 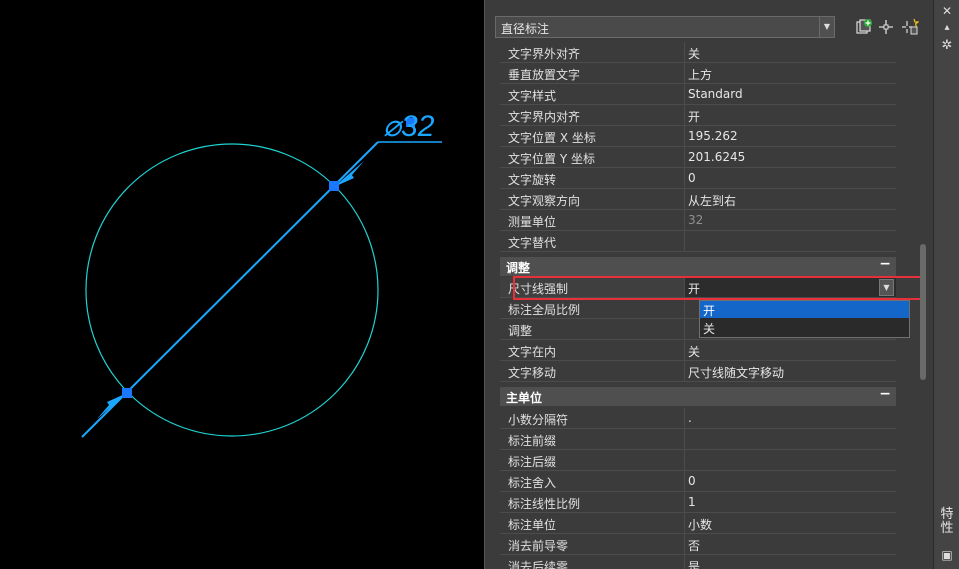 I want to click on dropdown-option-label: 开, so click(x=709, y=311).